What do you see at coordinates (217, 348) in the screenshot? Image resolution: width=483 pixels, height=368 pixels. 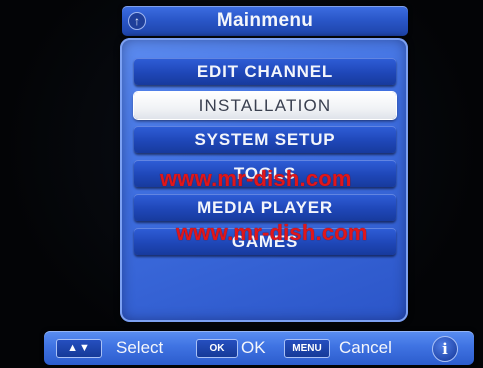 I see `ok-key-icon: OK` at bounding box center [217, 348].